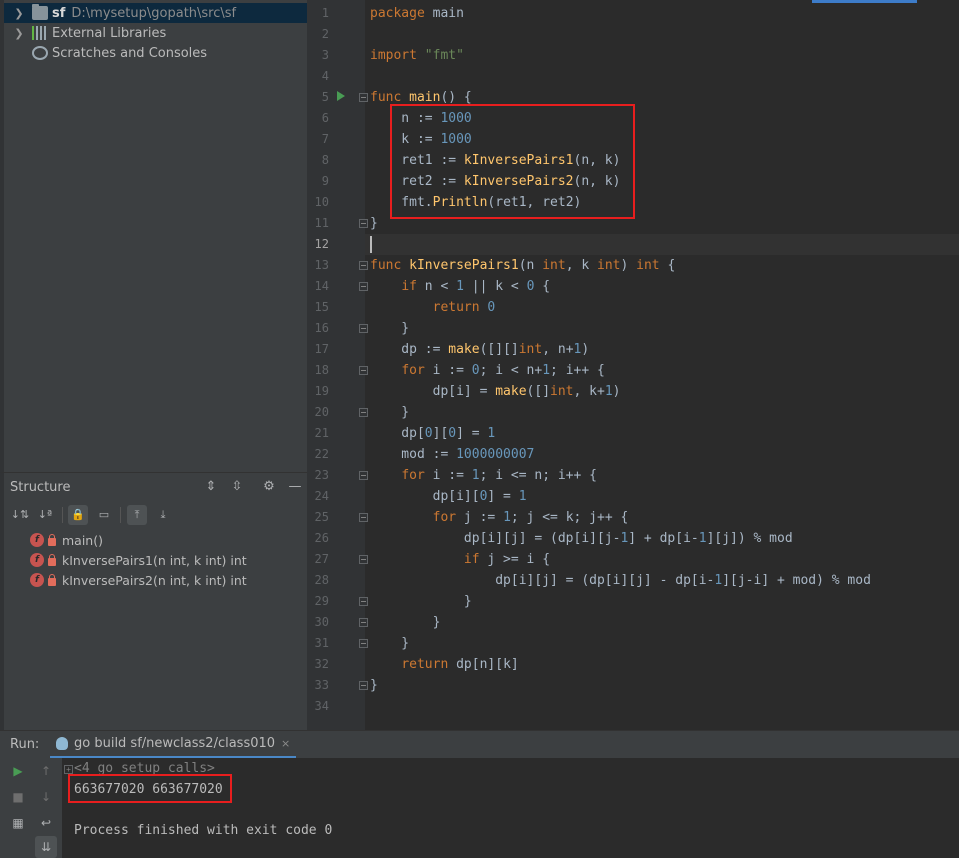 This screenshot has height=858, width=959. I want to click on minimize-icon: —, so click(295, 487).